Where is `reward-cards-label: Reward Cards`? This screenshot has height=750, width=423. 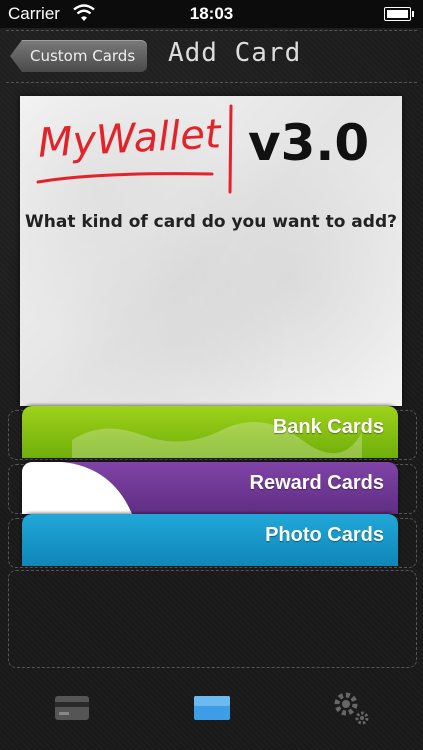
reward-cards-label: Reward Cards is located at coordinates (317, 483).